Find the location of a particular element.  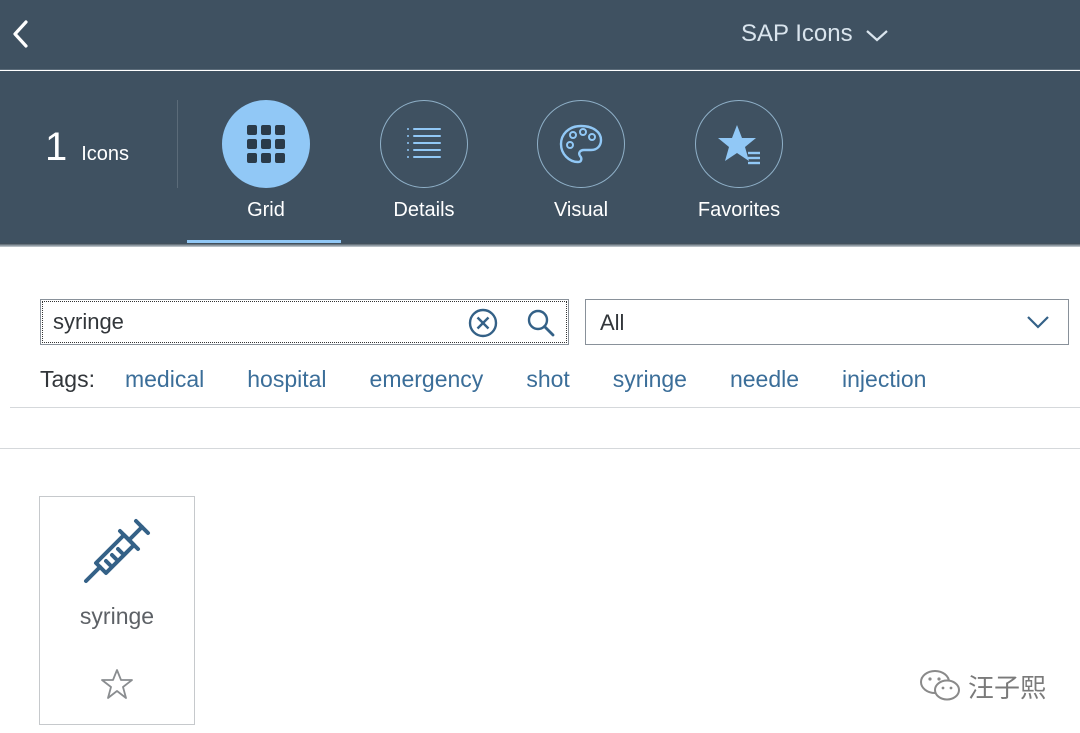

tab-details: Details is located at coordinates (424, 157).